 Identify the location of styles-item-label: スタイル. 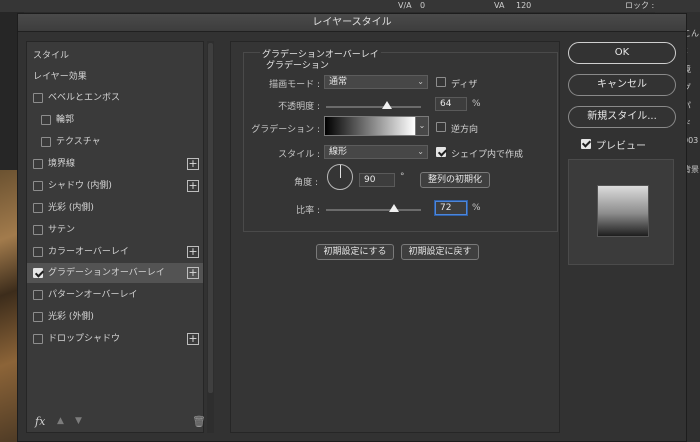
(51, 56).